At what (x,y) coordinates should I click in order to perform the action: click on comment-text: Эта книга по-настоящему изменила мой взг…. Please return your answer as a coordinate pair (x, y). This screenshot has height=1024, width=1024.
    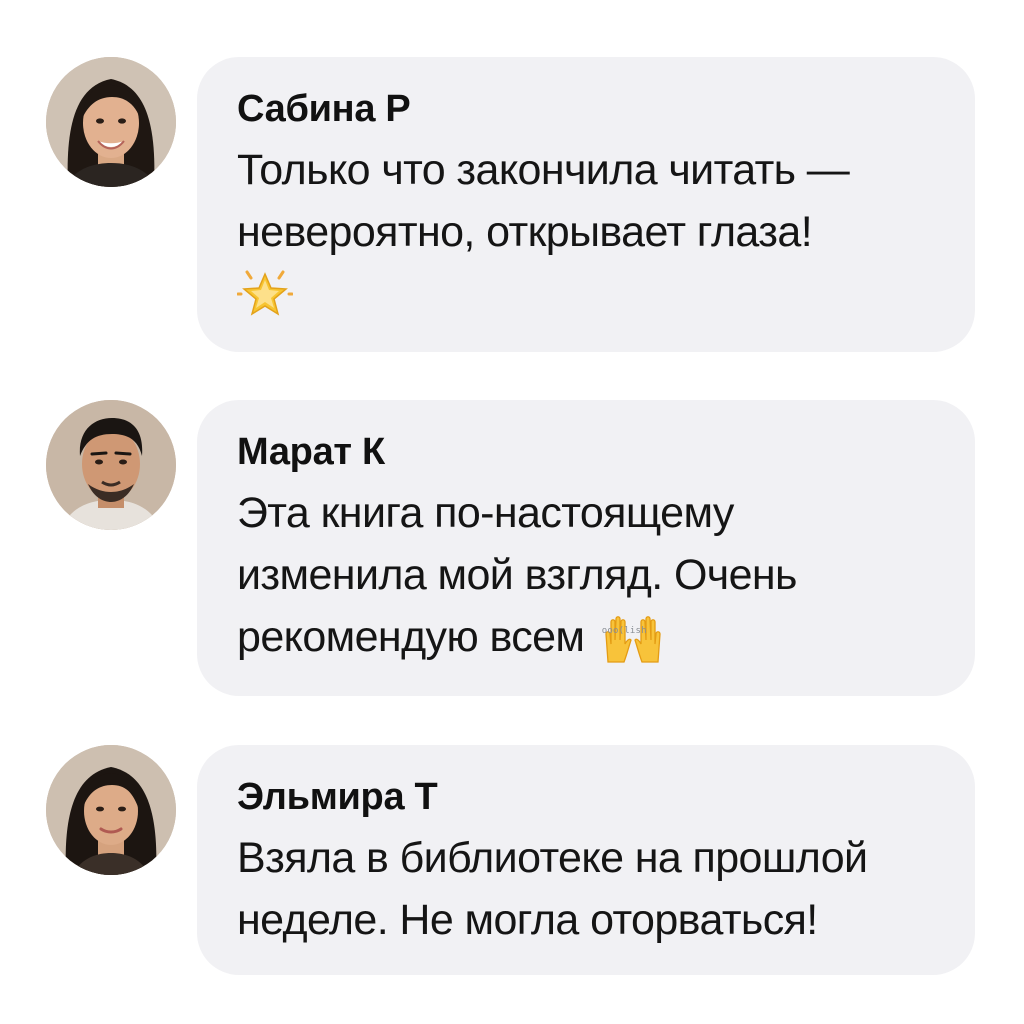
    Looking at the image, I should click on (591, 575).